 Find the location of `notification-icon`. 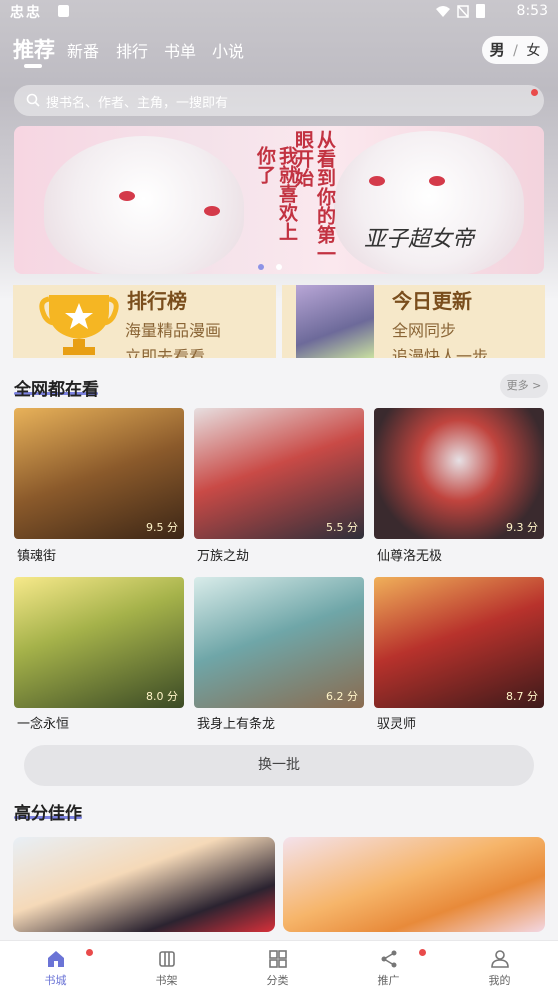

notification-icon is located at coordinates (63, 11).